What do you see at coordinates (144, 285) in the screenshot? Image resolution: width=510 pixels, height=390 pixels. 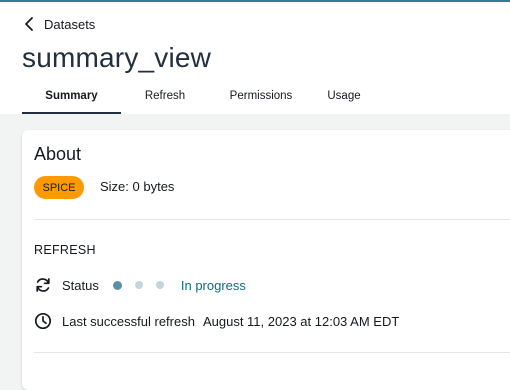 I see `progress-dots` at bounding box center [144, 285].